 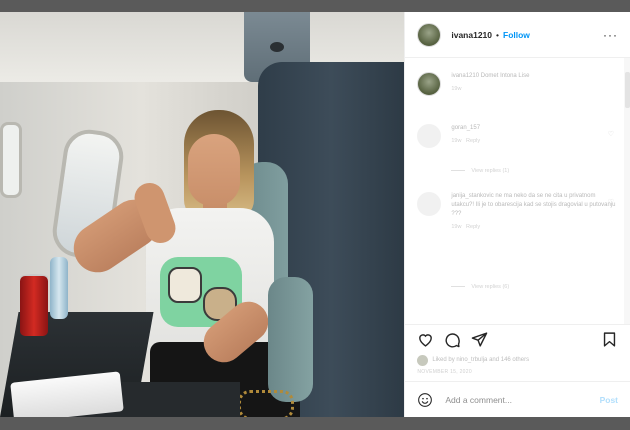 What do you see at coordinates (185, 285) in the screenshot?
I see `dog-print` at bounding box center [185, 285].